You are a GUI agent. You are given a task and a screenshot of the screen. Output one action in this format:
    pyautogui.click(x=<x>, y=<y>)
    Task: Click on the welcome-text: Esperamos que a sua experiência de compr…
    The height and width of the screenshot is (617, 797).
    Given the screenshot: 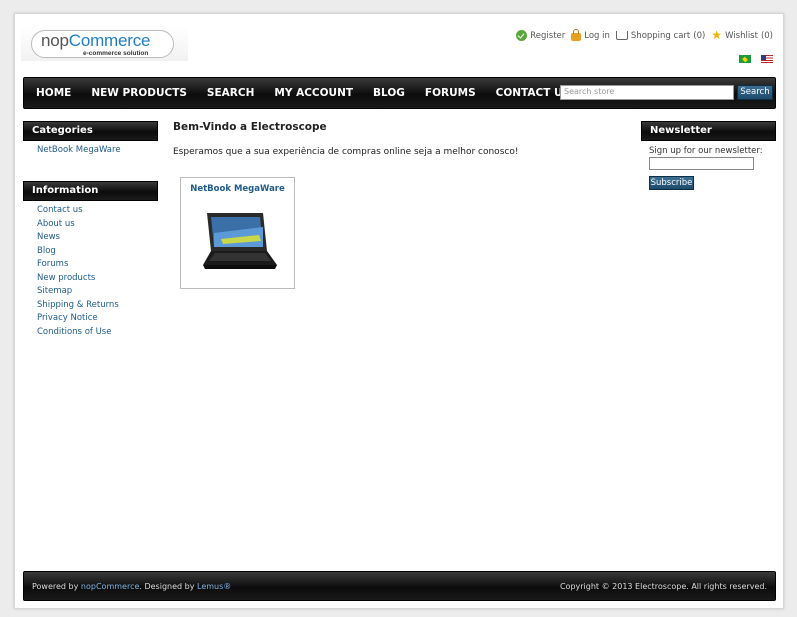 What is the action you would take?
    pyautogui.click(x=346, y=152)
    